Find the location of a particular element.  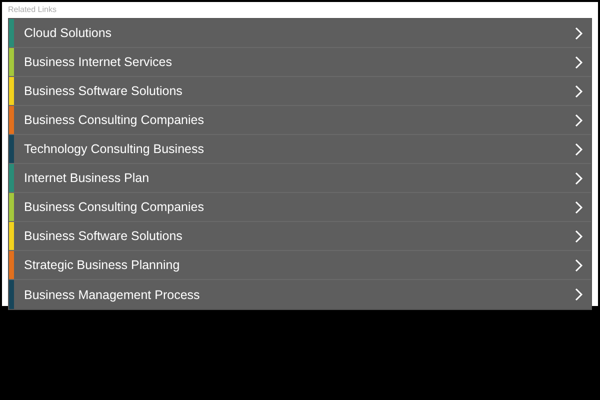

related-link: Business Internet Services is located at coordinates (300, 62).